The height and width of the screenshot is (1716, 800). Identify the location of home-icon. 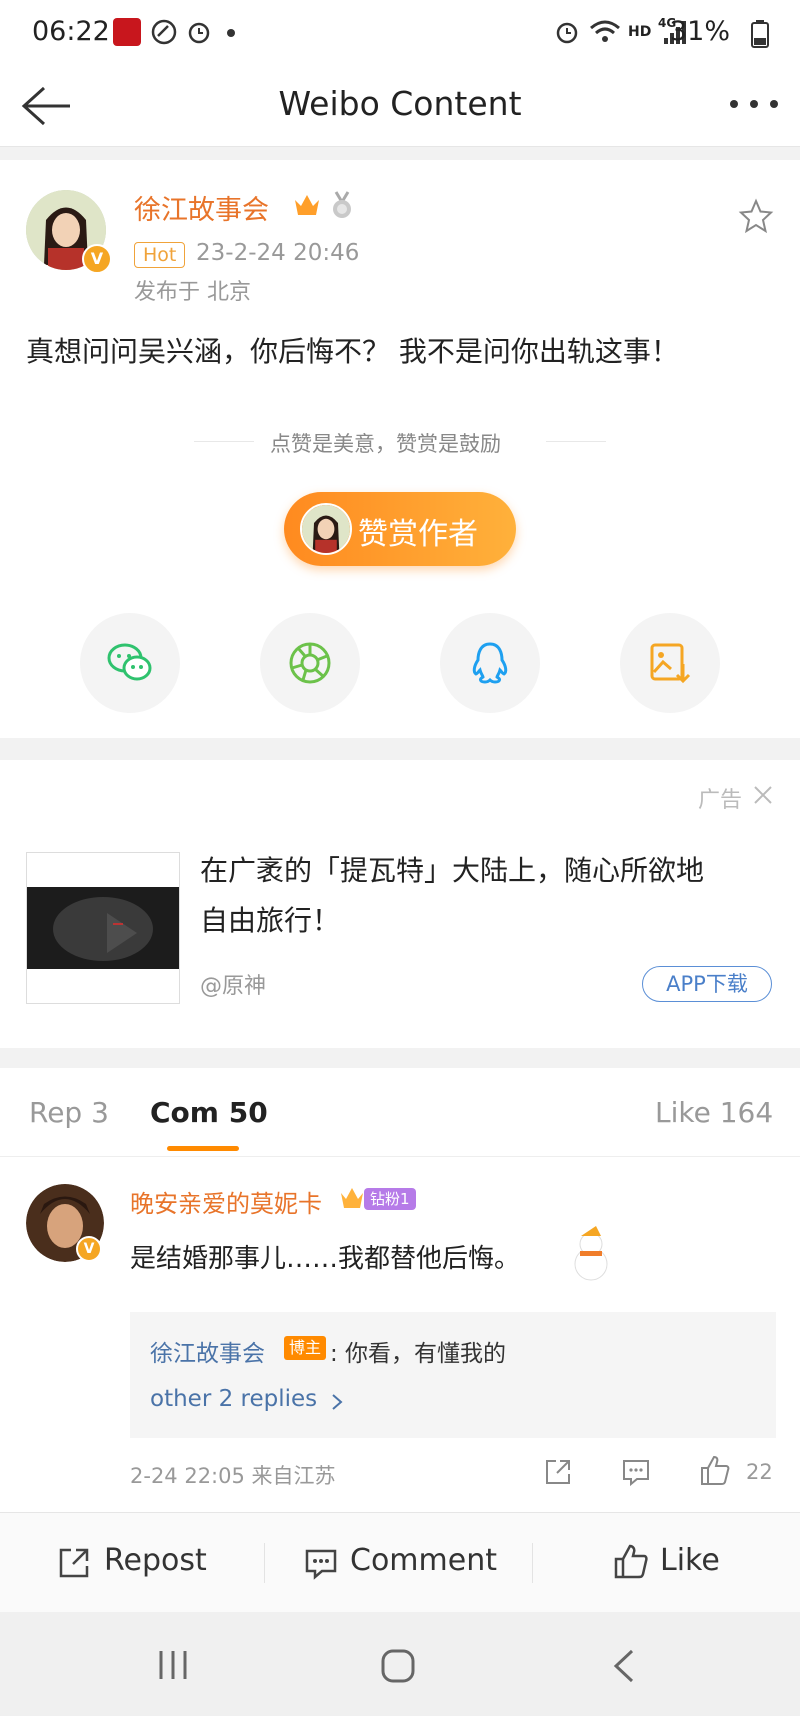
(398, 1666).